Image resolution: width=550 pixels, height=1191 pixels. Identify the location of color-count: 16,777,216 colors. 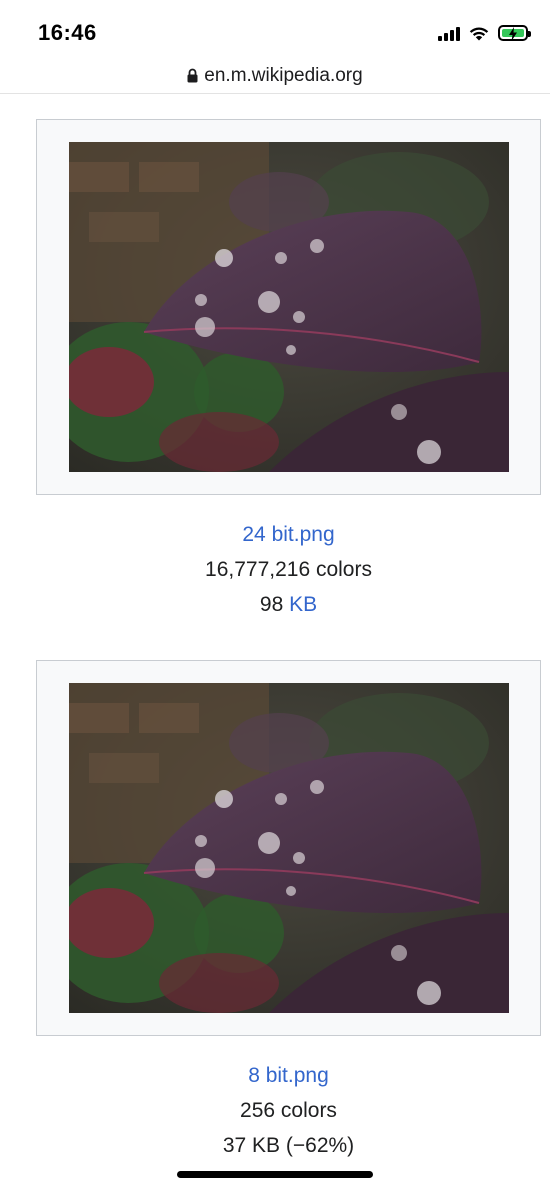
(288, 569).